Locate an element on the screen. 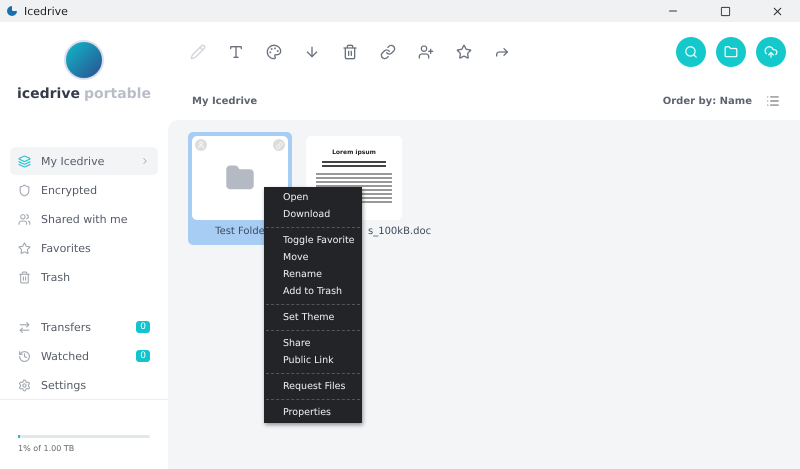 The width and height of the screenshot is (800, 469). download-icon is located at coordinates (312, 52).